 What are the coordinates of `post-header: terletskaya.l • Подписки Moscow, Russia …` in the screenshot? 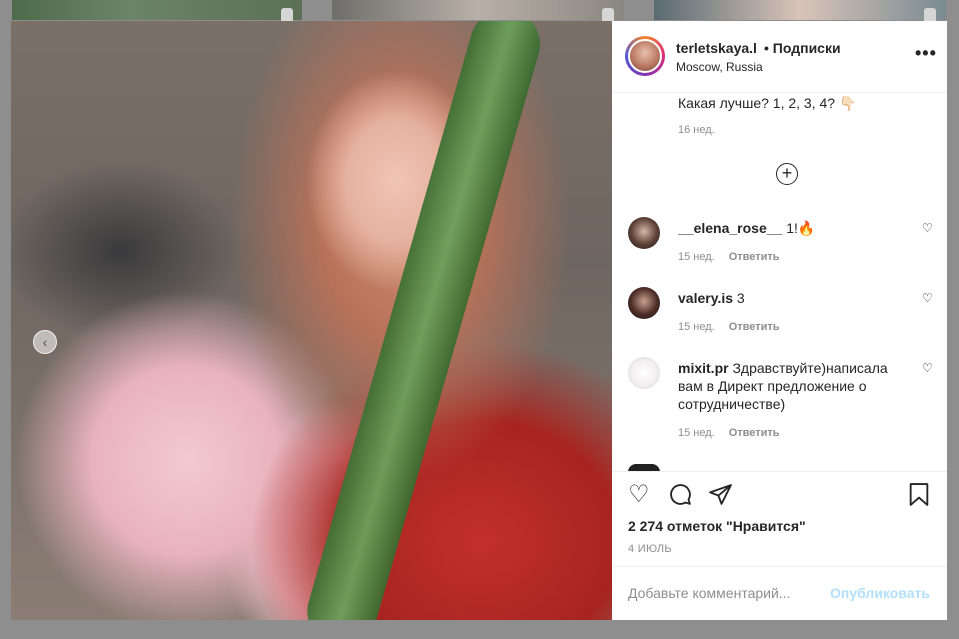 It's located at (779, 57).